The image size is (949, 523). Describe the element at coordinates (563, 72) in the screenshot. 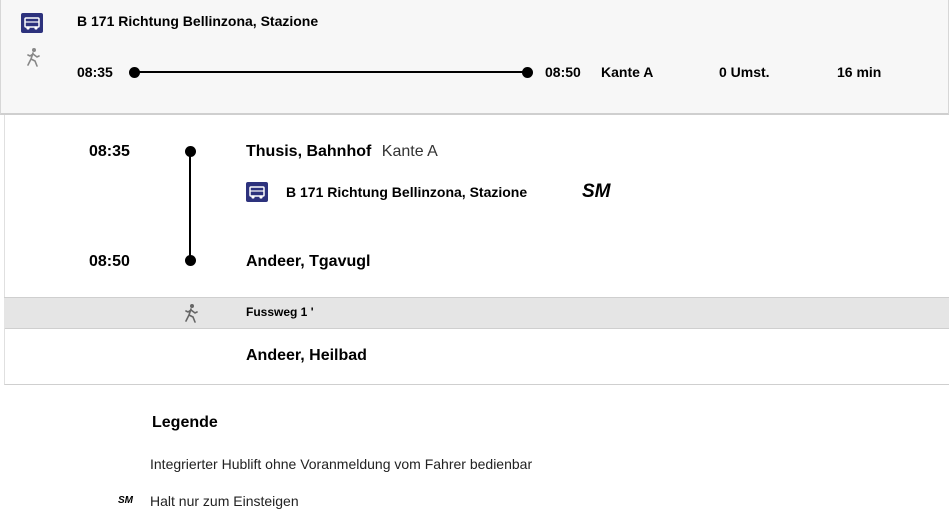

I see `summary-arrival-time: 08:50` at that location.